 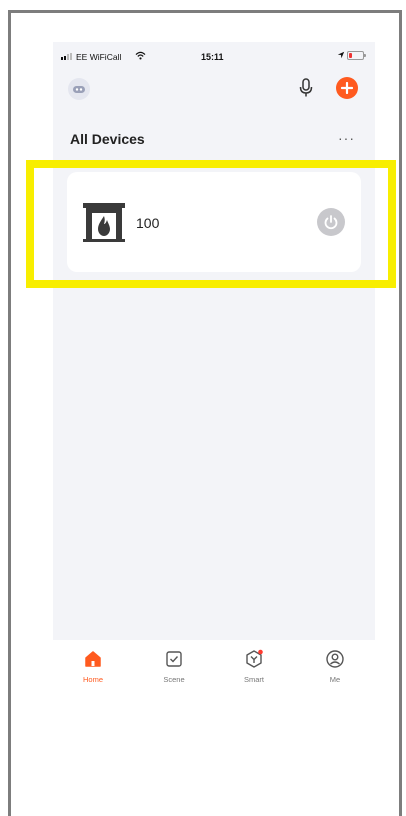 What do you see at coordinates (214, 668) in the screenshot?
I see `bottom-tab-bar: Home Scene Smart Me` at bounding box center [214, 668].